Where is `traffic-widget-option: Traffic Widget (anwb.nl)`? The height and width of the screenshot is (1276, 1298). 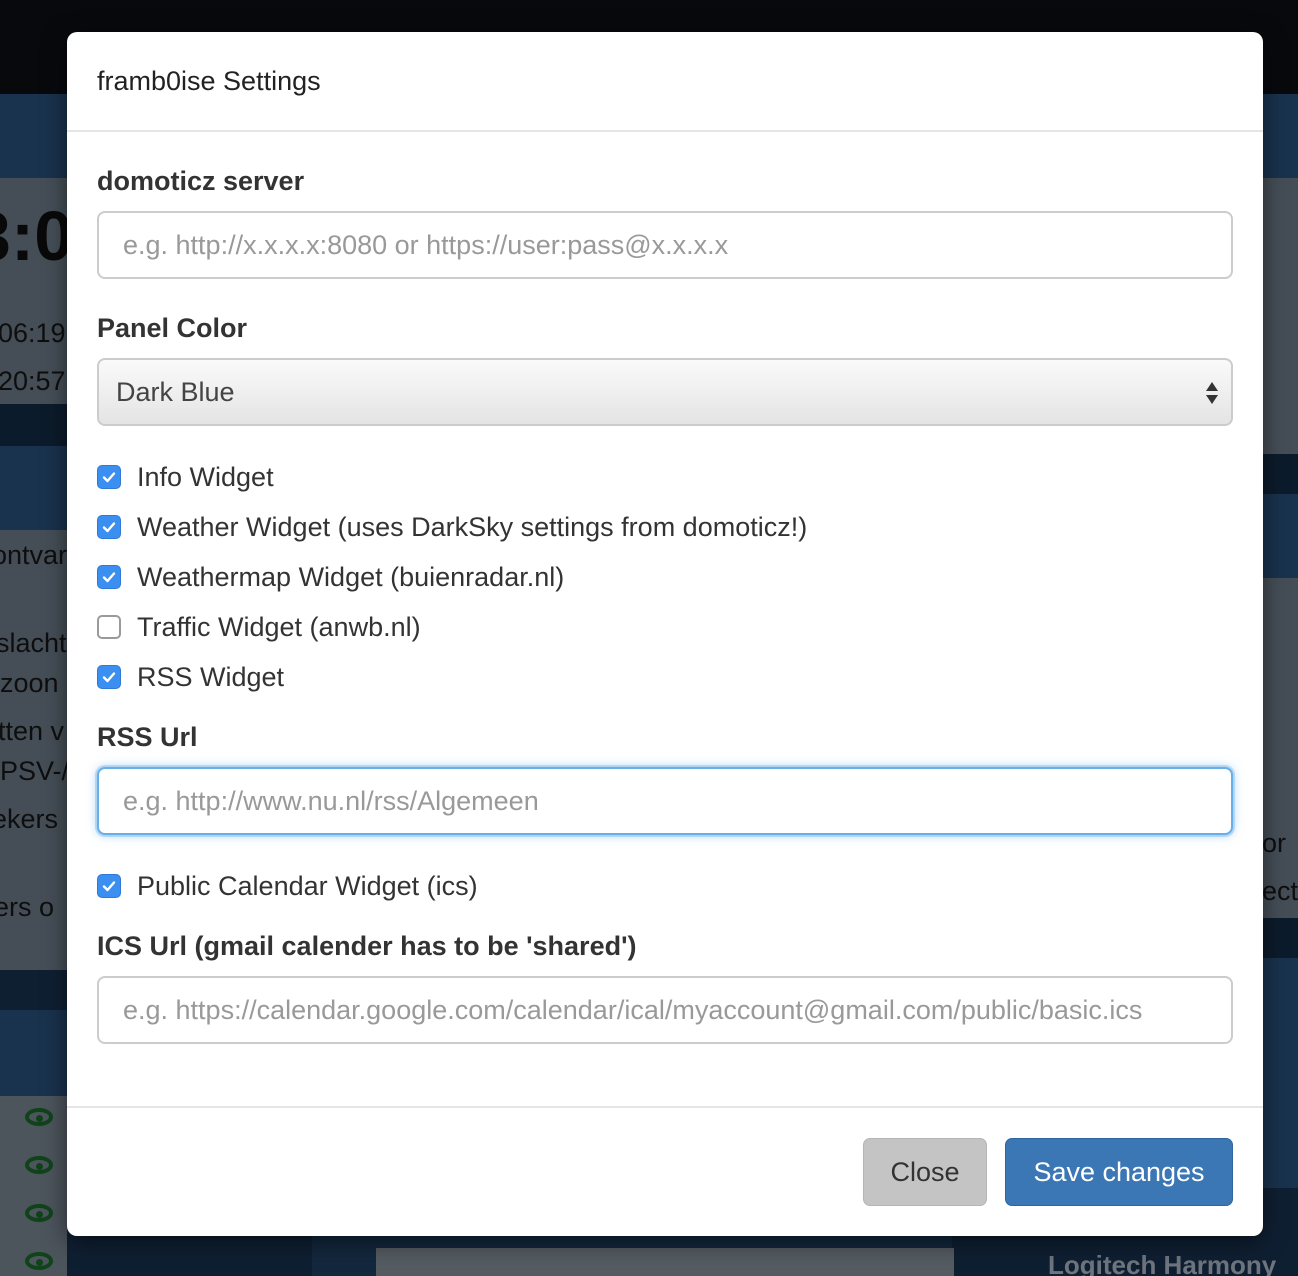 traffic-widget-option: Traffic Widget (anwb.nl) is located at coordinates (665, 627).